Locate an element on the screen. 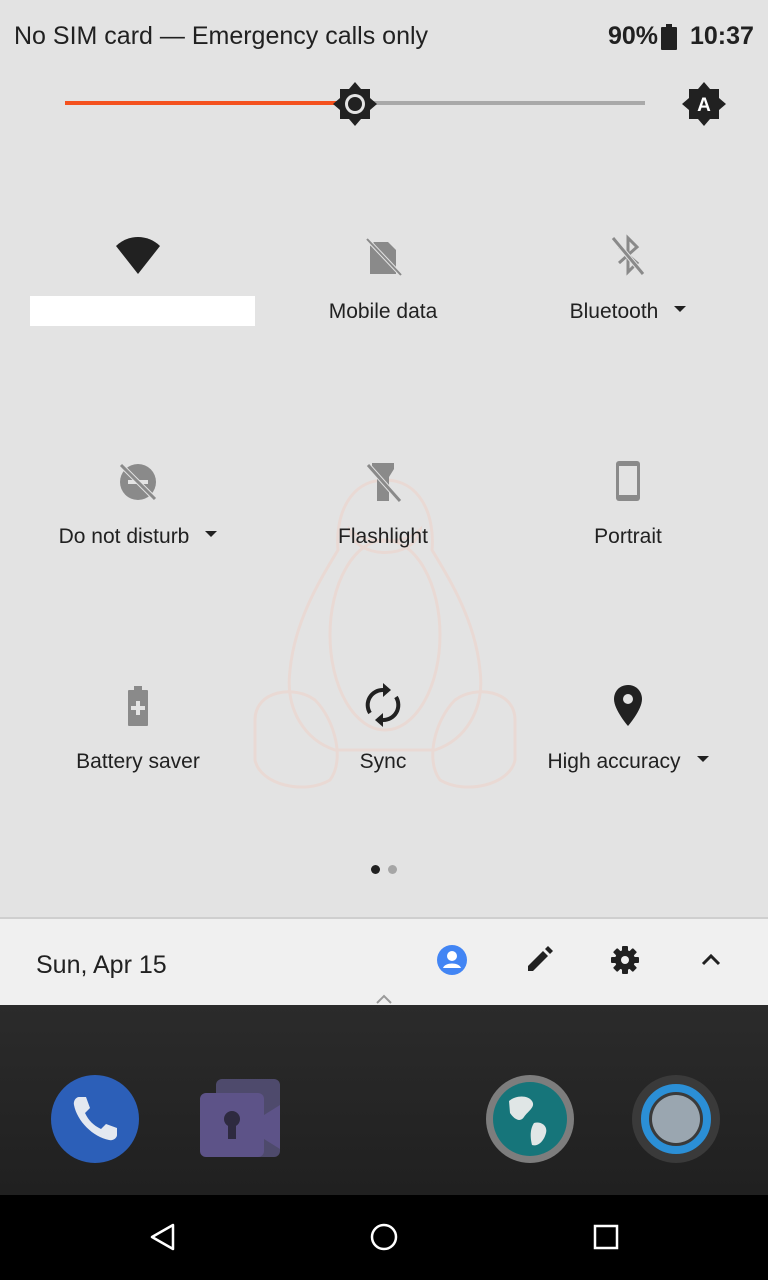 The image size is (768, 1280). page-dot is located at coordinates (392, 869).